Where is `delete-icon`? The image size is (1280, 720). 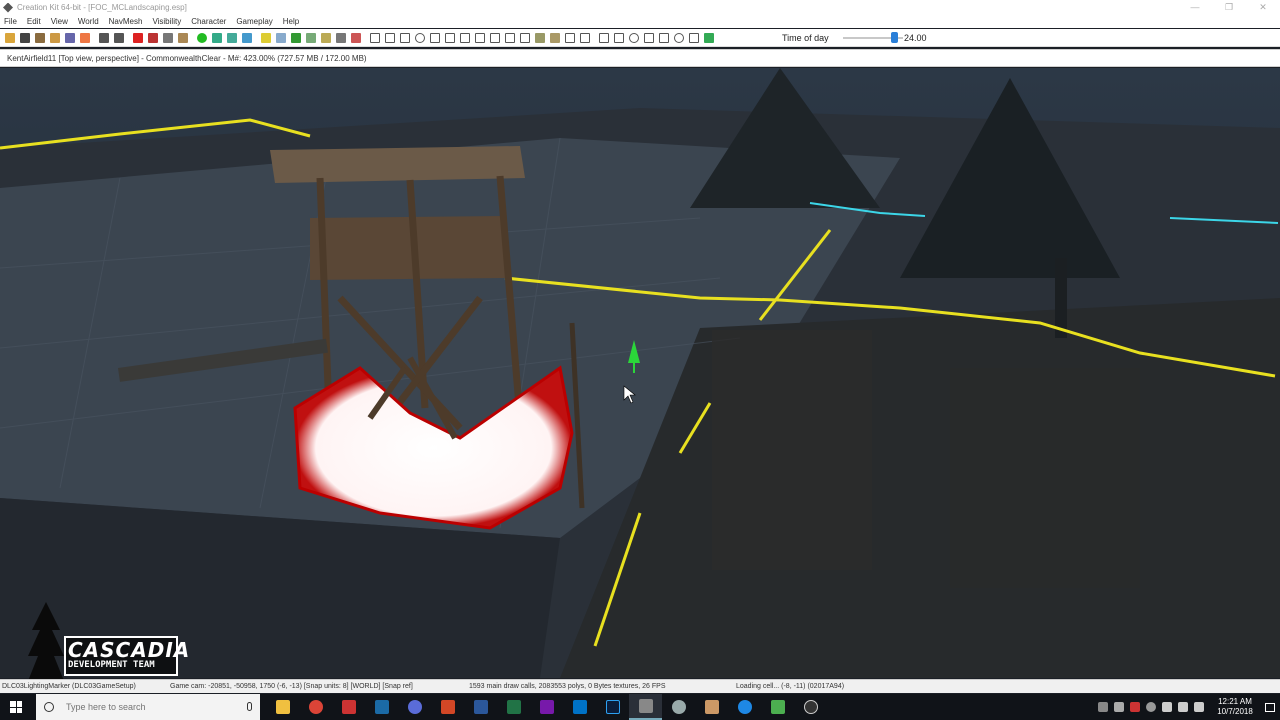 delete-icon is located at coordinates (138, 37).